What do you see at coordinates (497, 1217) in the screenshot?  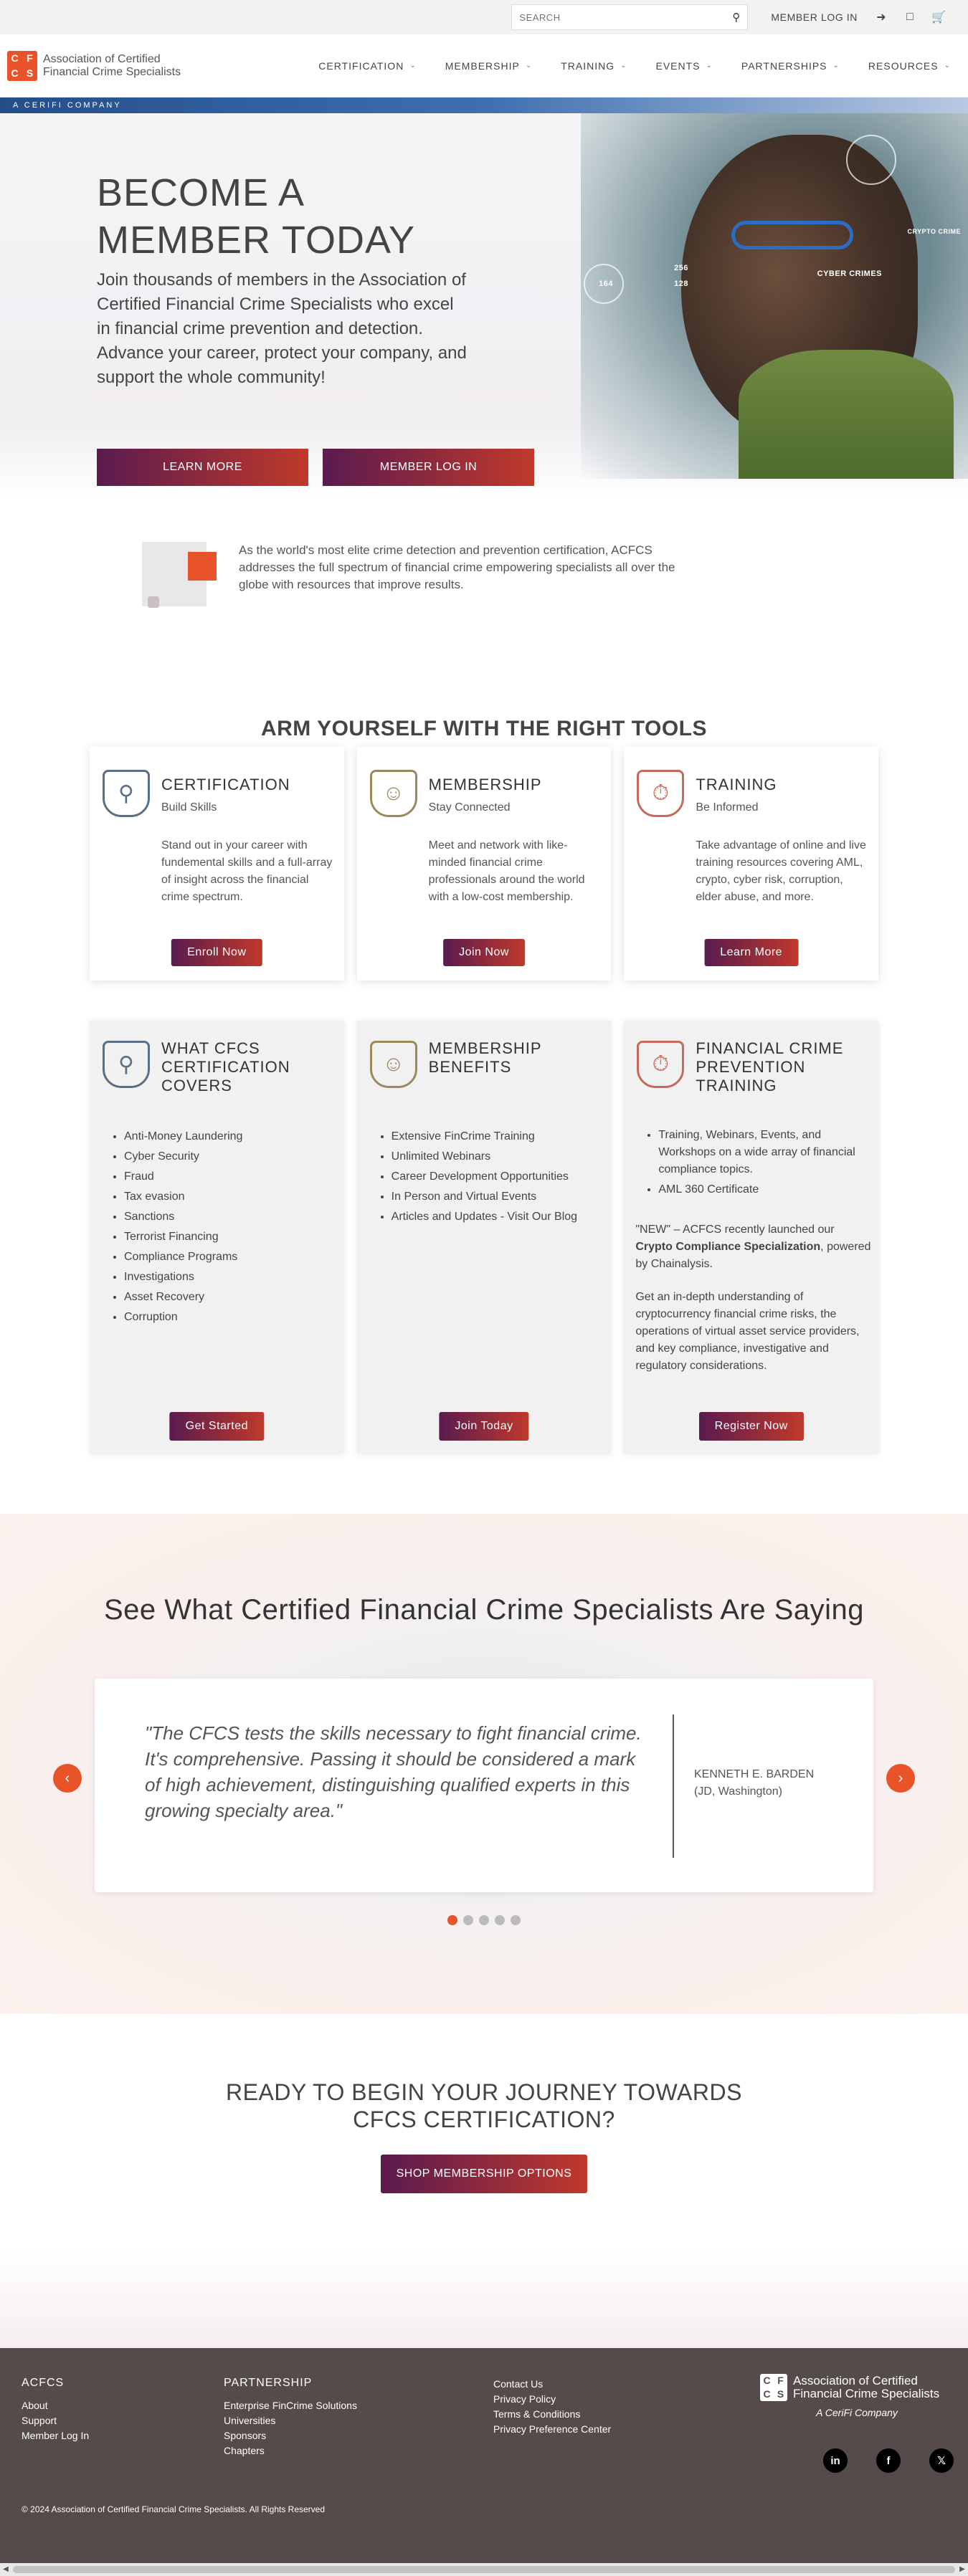 I see `list-item: Articles and Updates - Visit Our Blog` at bounding box center [497, 1217].